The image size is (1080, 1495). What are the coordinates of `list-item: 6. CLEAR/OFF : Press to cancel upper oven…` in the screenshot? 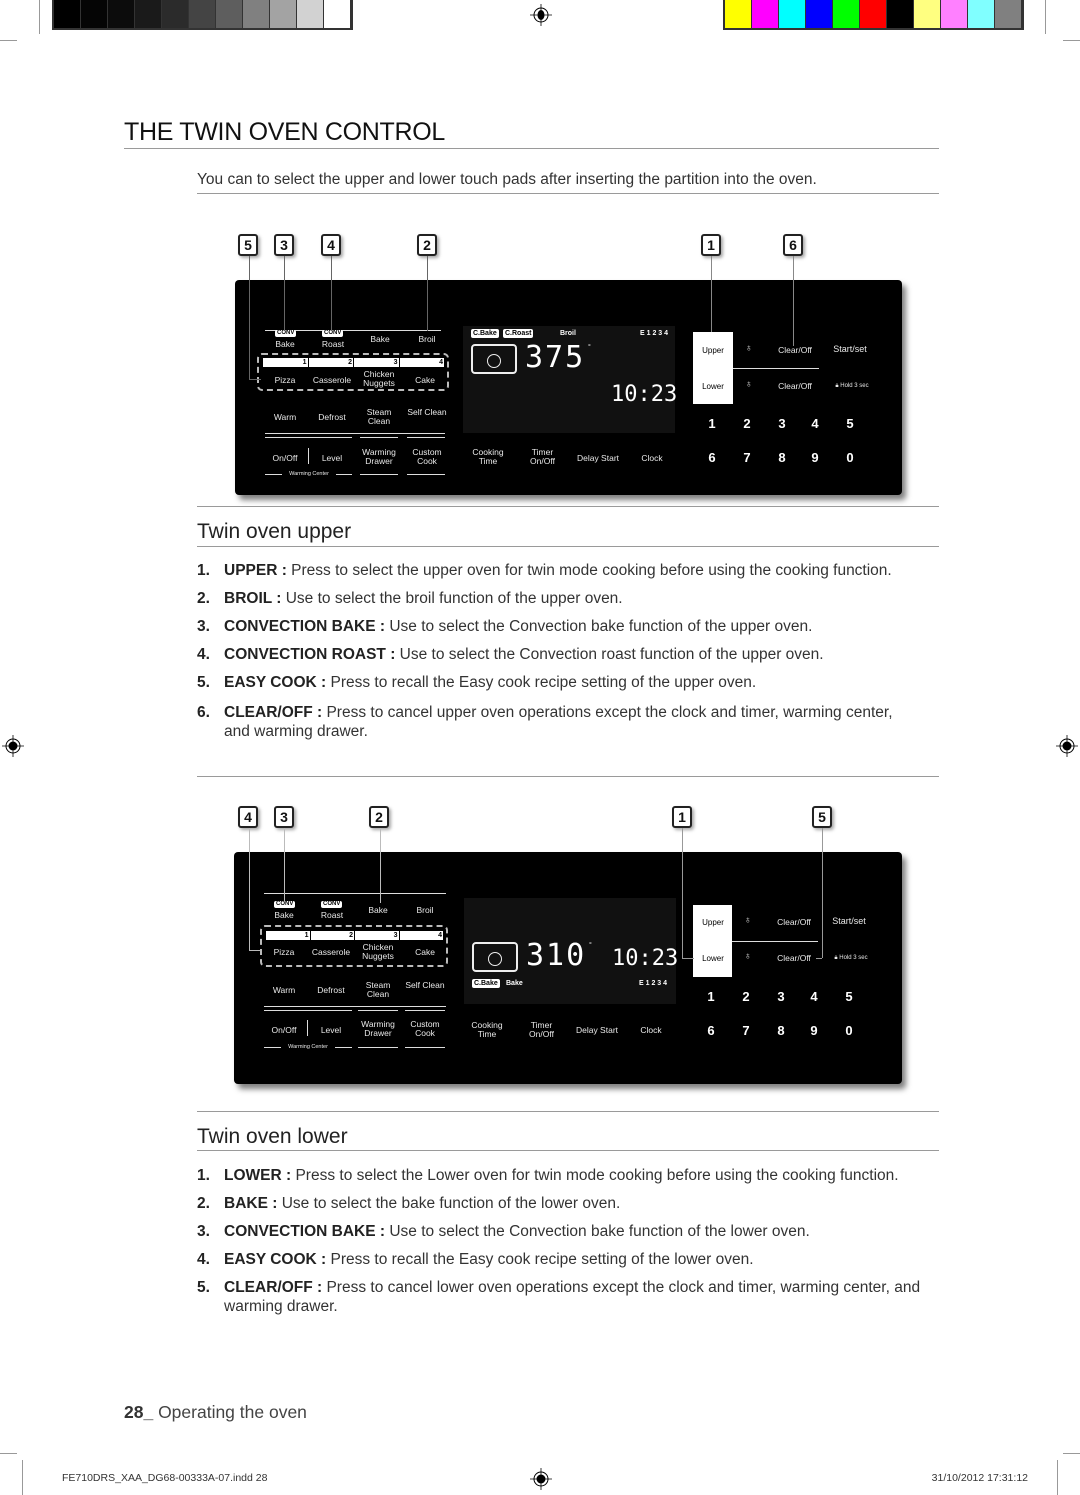 It's located at (559, 722).